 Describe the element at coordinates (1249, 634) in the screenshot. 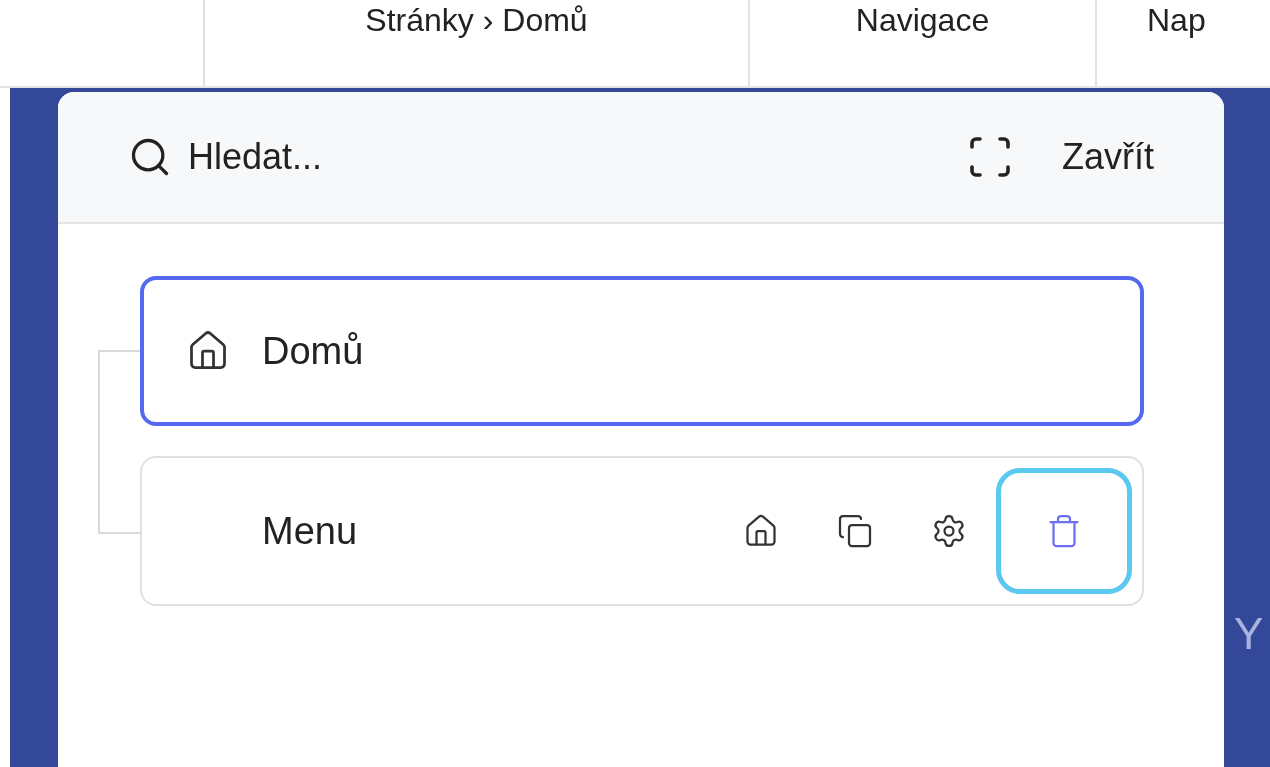

I see `background-heading: Y` at that location.